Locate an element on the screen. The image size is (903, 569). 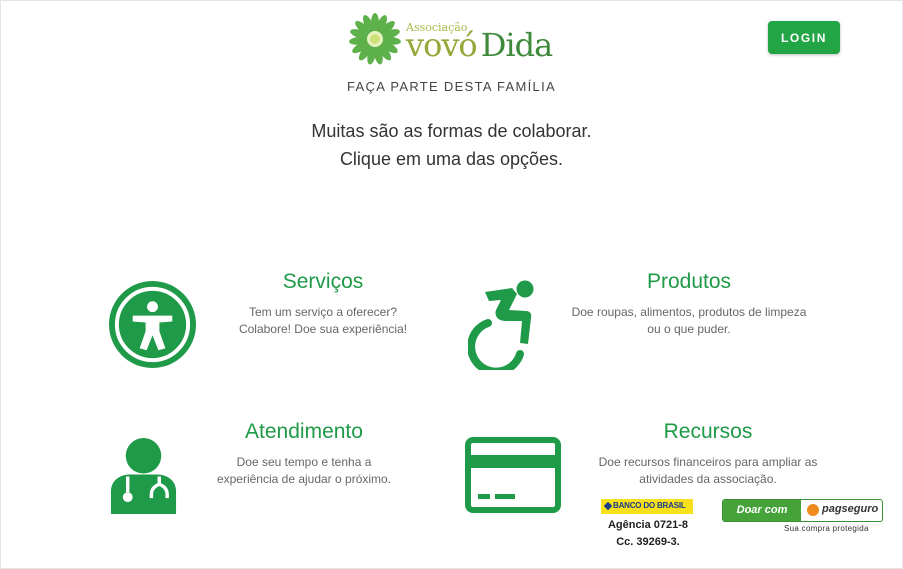
servicos-title: Serviços is located at coordinates (323, 282).